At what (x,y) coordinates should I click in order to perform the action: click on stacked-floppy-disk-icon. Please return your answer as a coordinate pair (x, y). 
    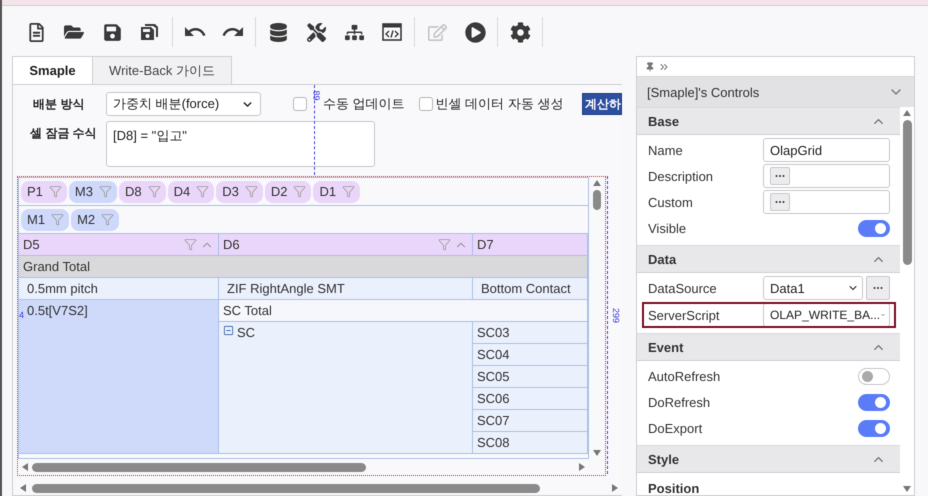
    Looking at the image, I should click on (150, 32).